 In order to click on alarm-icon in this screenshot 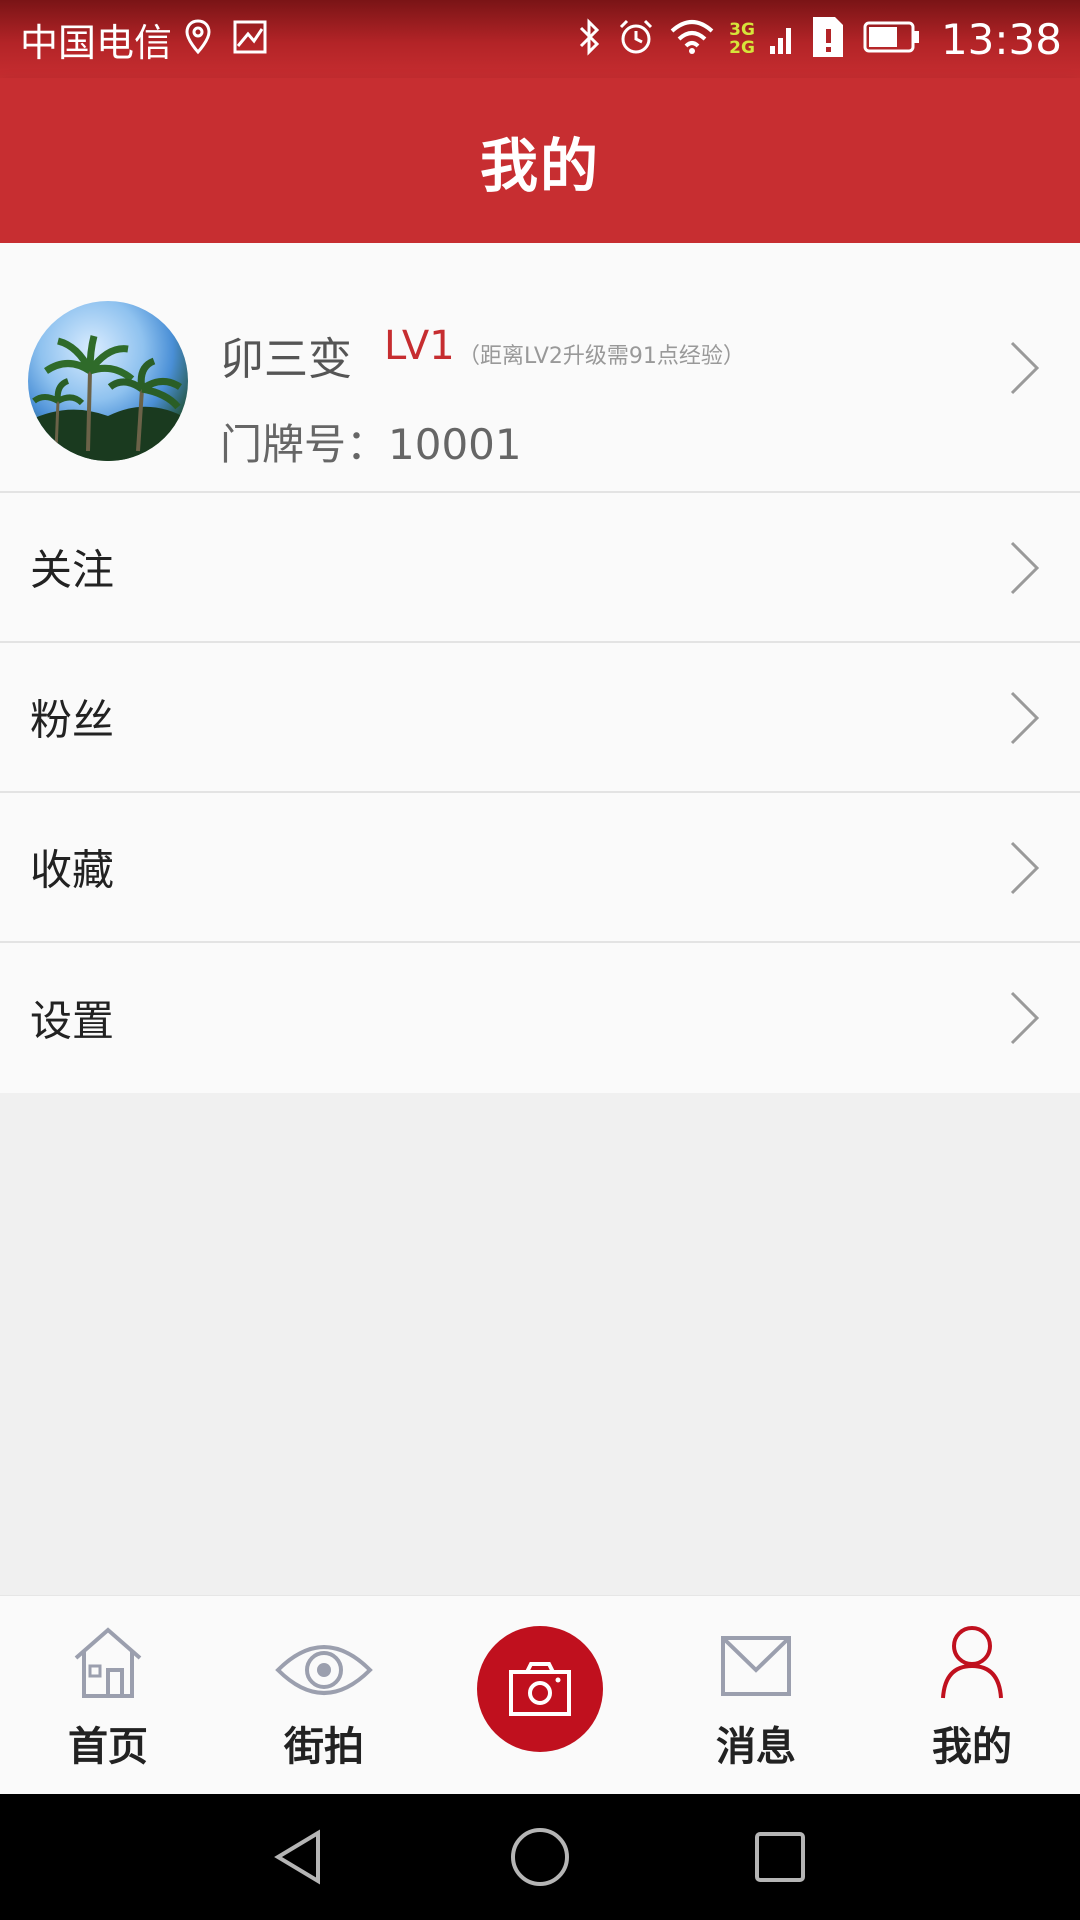, I will do `click(636, 39)`.